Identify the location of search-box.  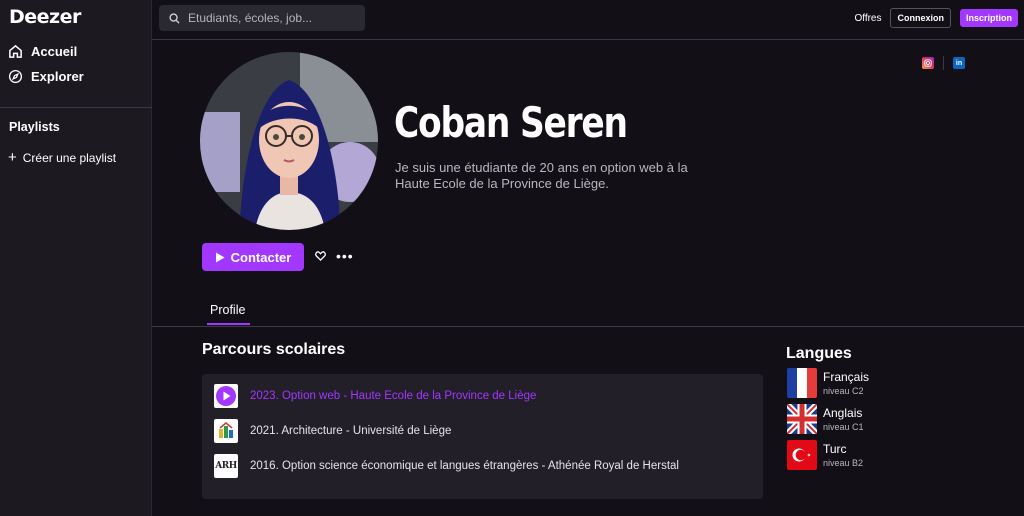
(262, 18).